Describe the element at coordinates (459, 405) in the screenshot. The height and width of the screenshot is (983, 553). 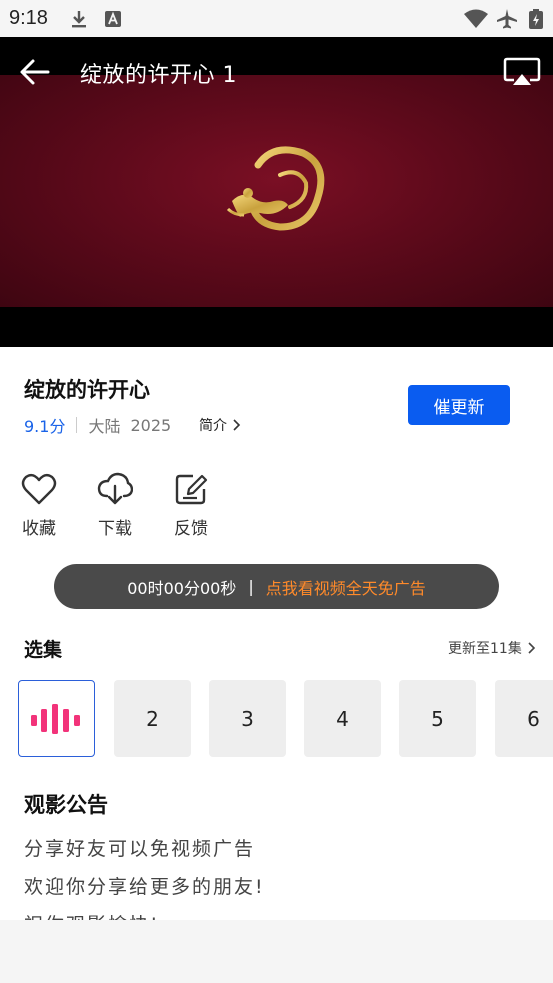
I see `request-update-button: 催更新` at that location.